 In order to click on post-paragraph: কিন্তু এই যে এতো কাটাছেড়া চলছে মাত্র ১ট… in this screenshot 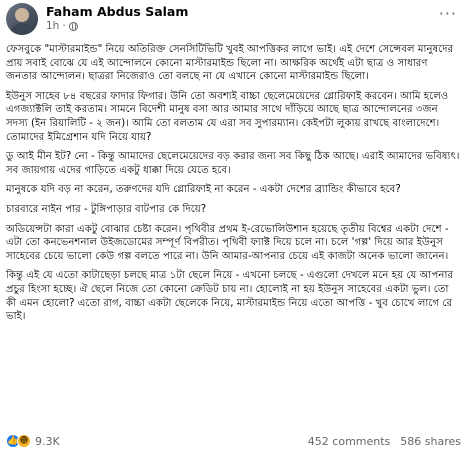, I will do `click(231, 296)`.